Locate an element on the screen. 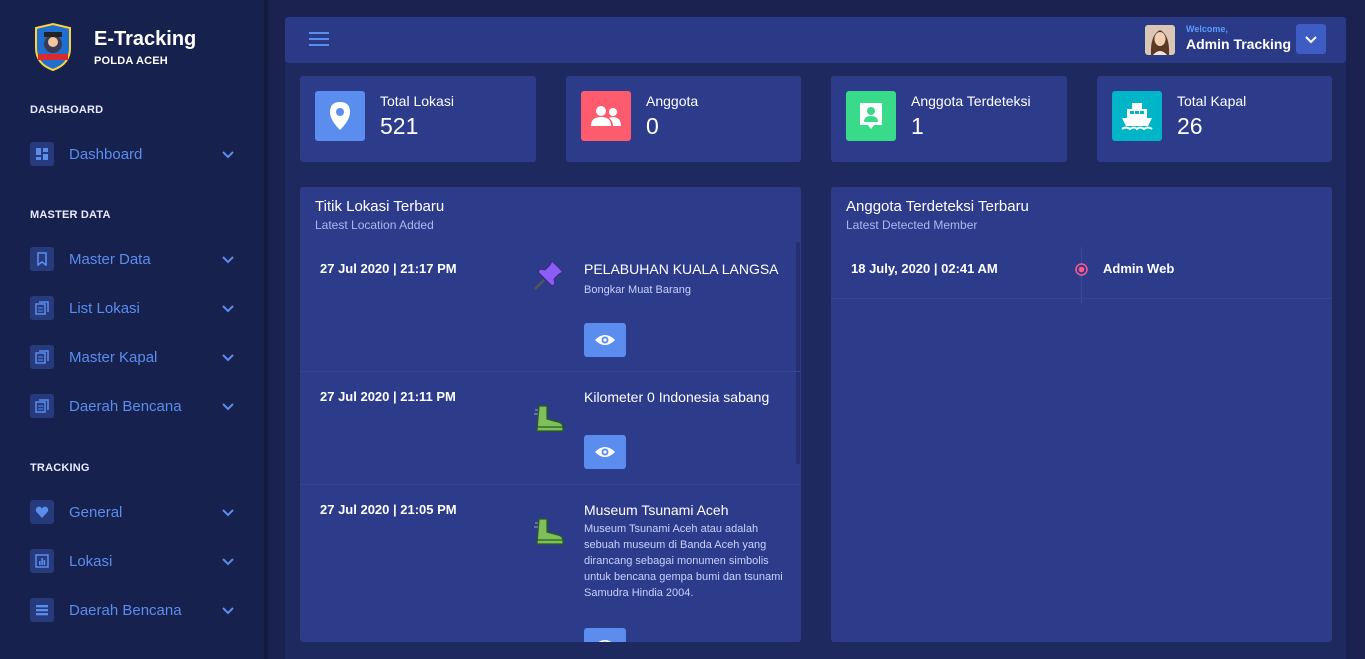 The height and width of the screenshot is (659, 1365). hamburger-menu-icon is located at coordinates (319, 39).